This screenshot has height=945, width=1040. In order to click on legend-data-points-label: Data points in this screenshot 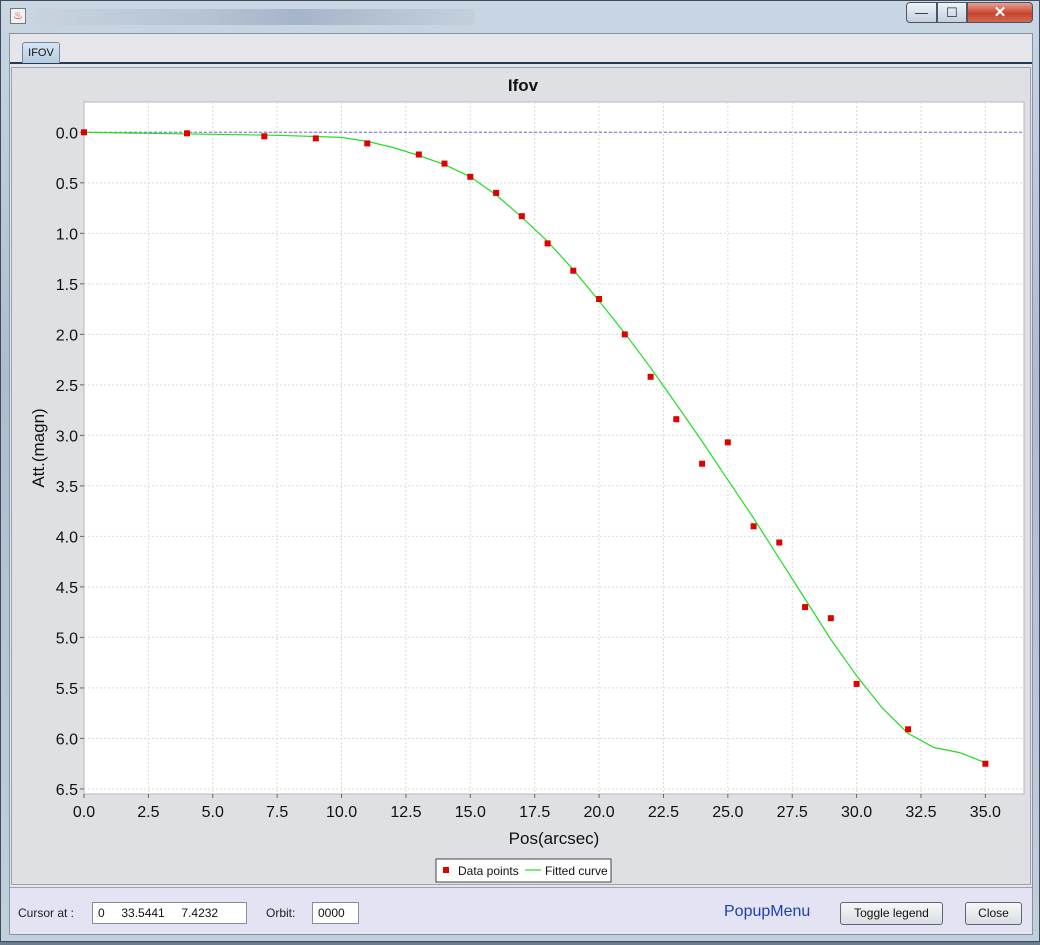, I will do `click(488, 871)`.